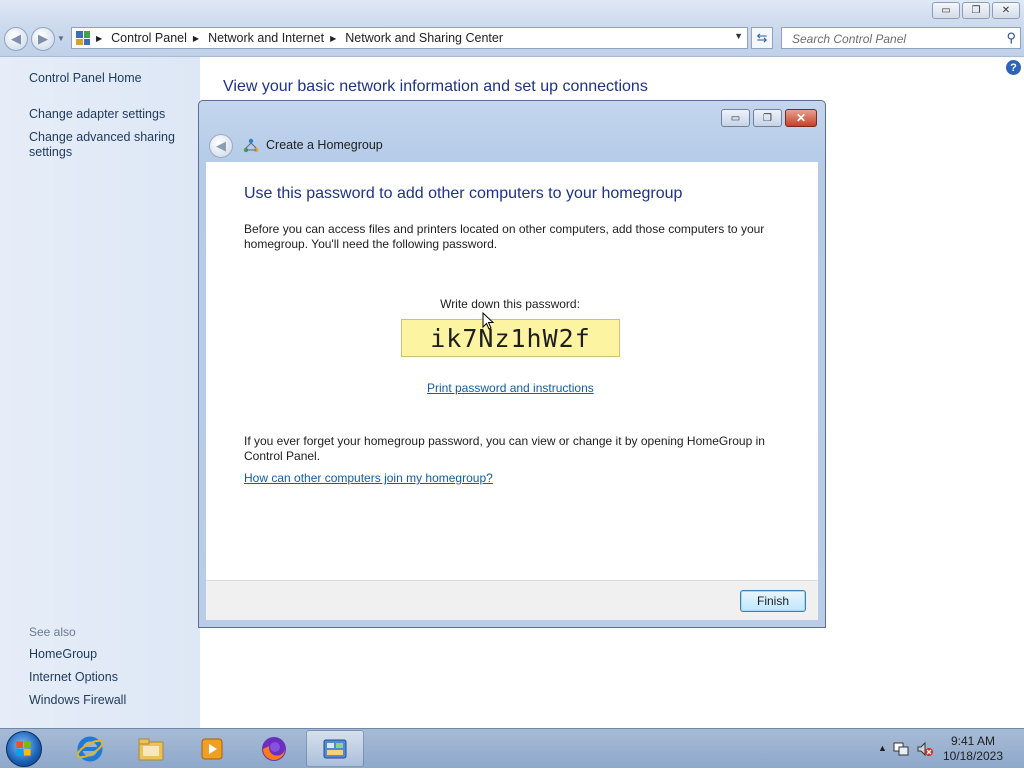 The height and width of the screenshot is (769, 1024). Describe the element at coordinates (63, 654) in the screenshot. I see `homegroup-link: HomeGroup` at that location.